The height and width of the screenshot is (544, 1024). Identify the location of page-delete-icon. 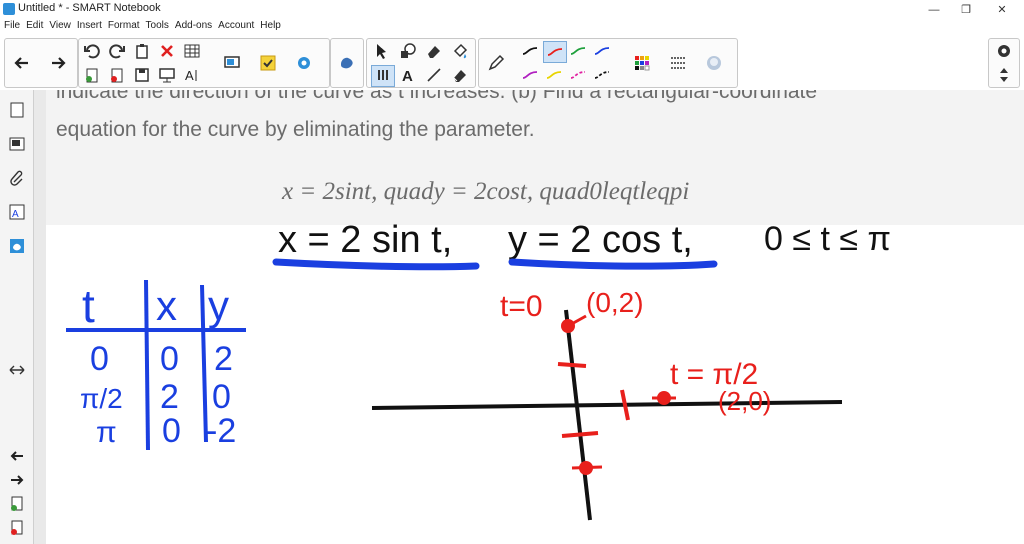
(117, 75).